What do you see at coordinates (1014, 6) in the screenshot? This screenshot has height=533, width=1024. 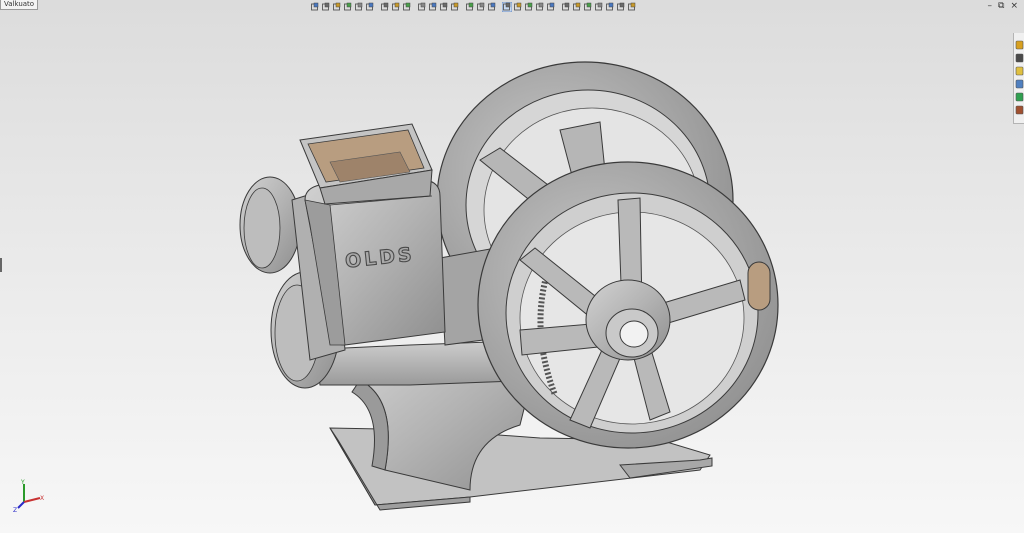 I see `close-button: ×` at bounding box center [1014, 6].